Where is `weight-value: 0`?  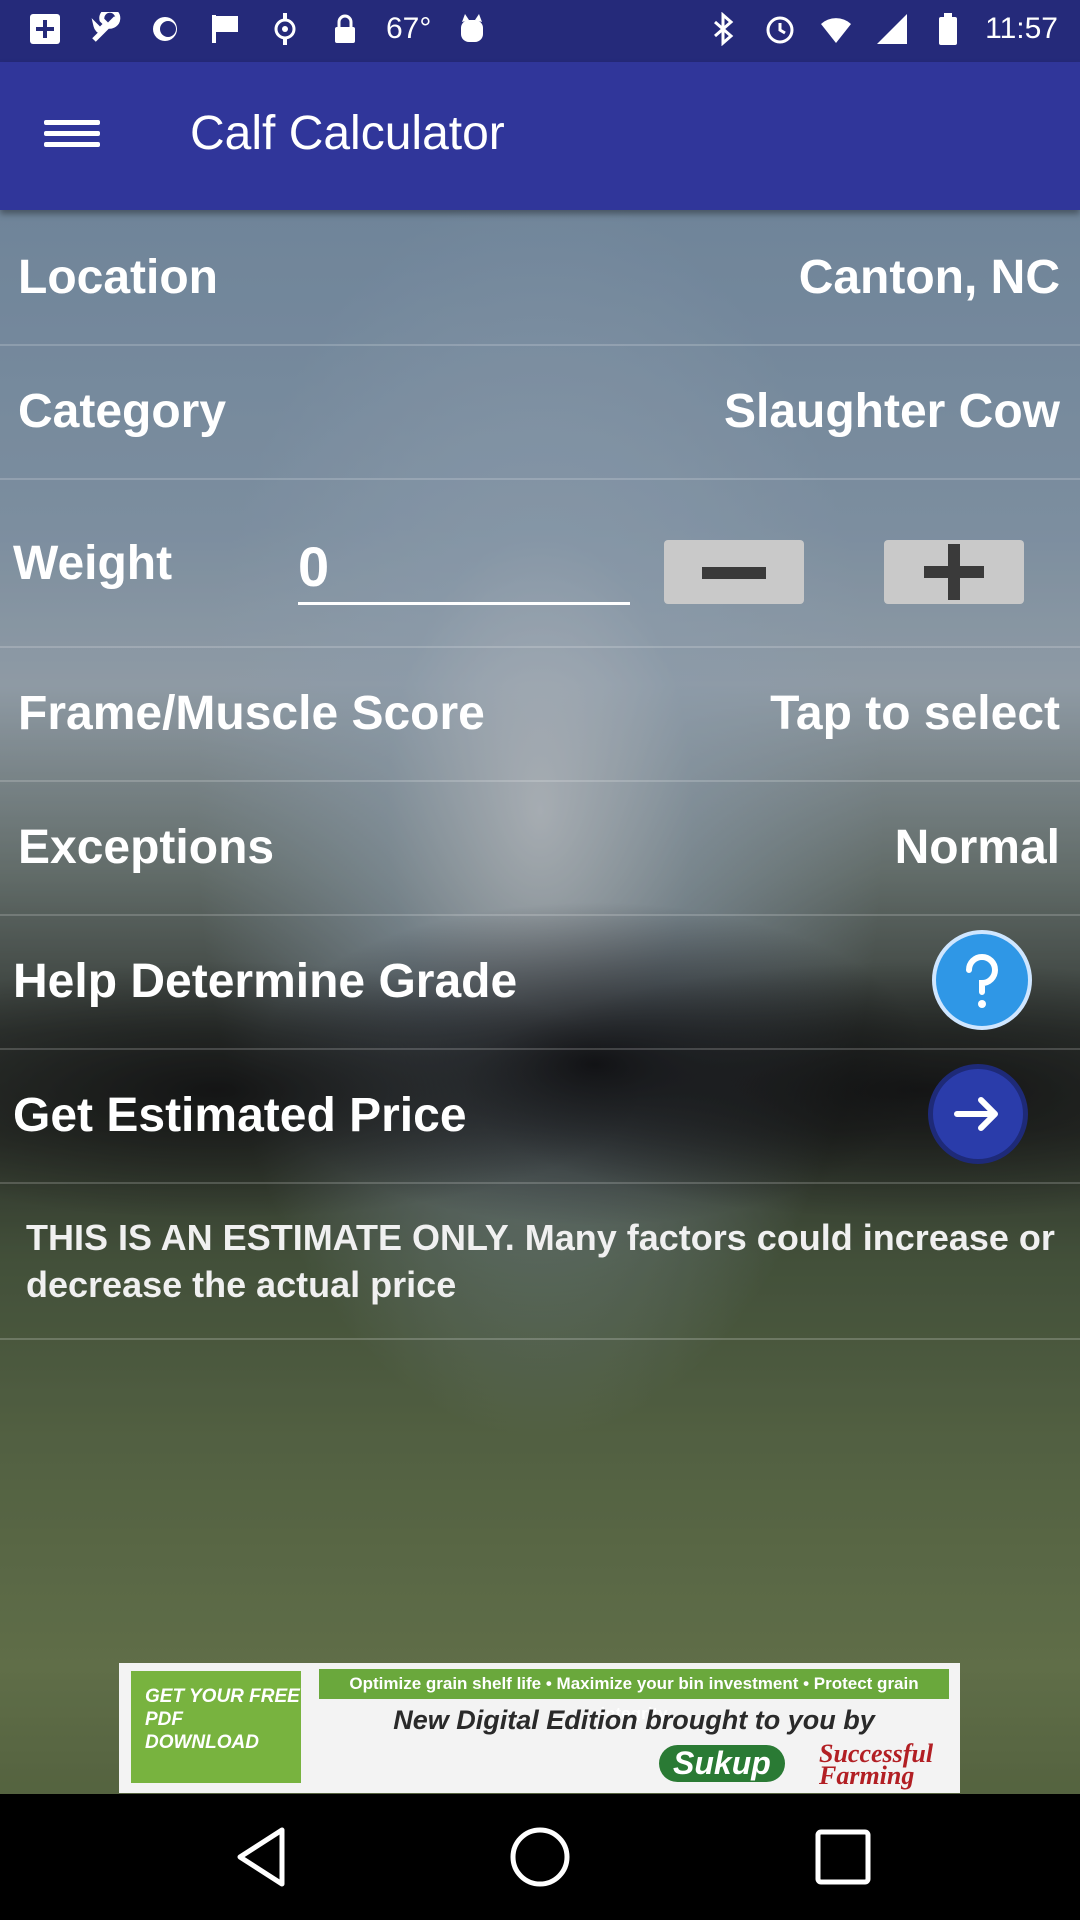
weight-value: 0 is located at coordinates (314, 566).